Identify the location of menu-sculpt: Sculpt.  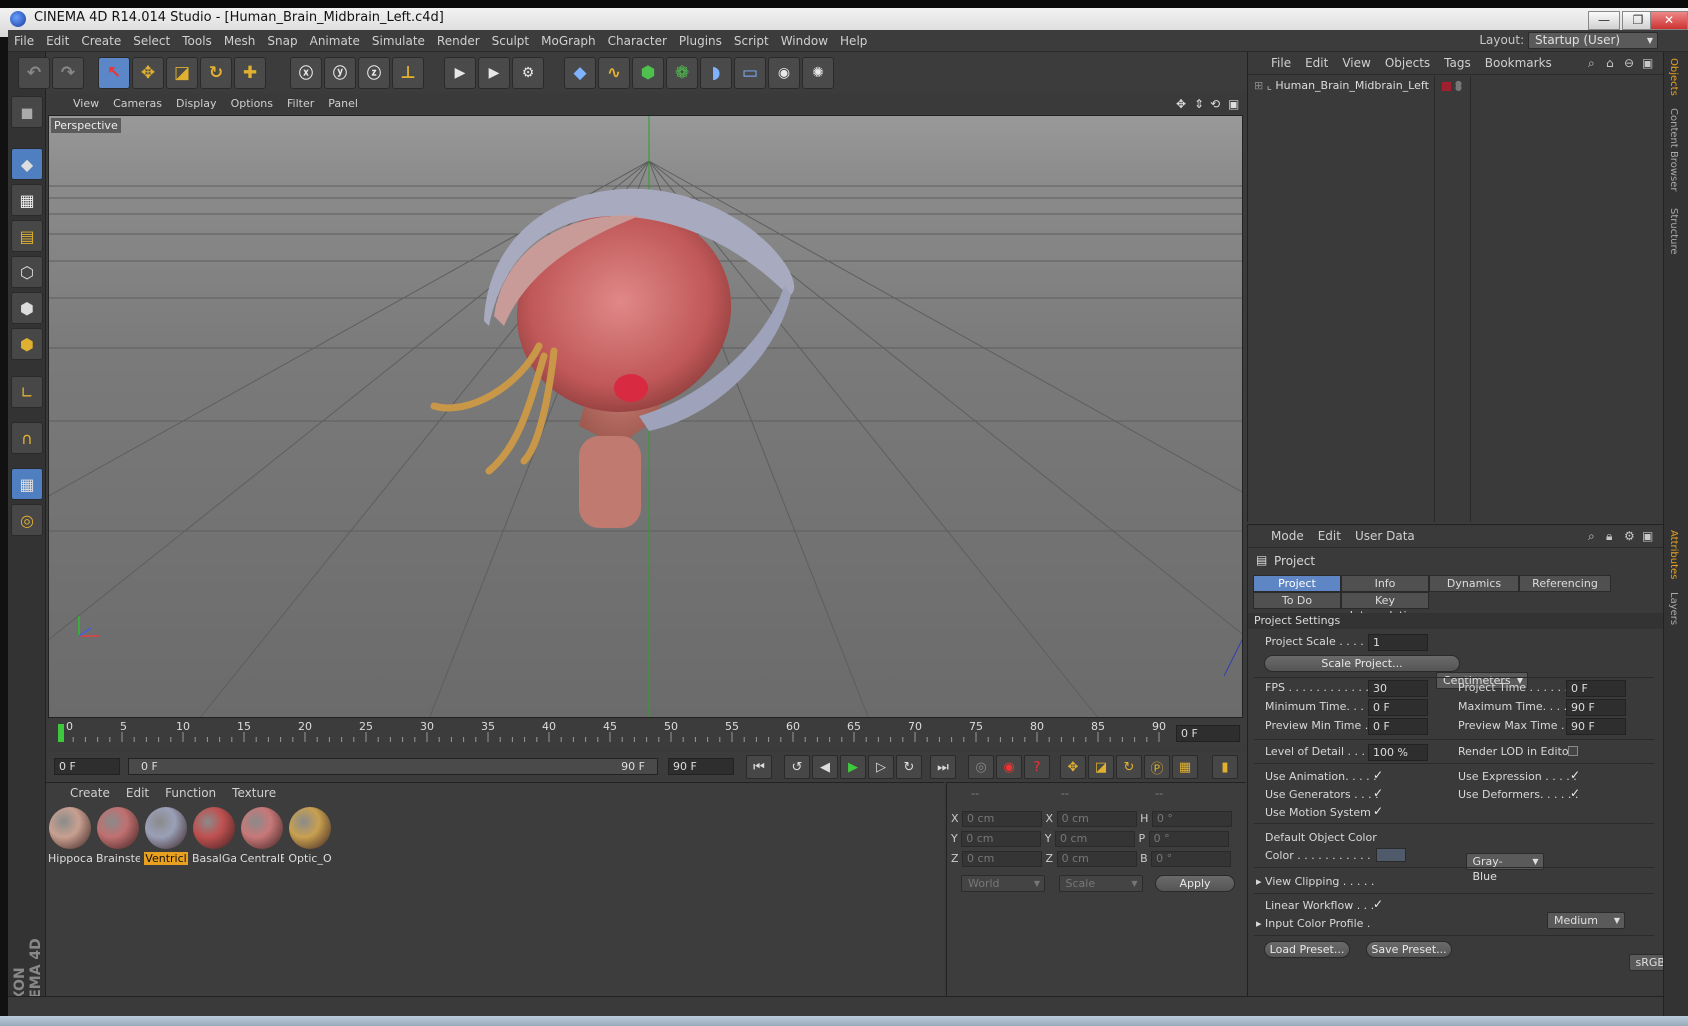
(510, 41).